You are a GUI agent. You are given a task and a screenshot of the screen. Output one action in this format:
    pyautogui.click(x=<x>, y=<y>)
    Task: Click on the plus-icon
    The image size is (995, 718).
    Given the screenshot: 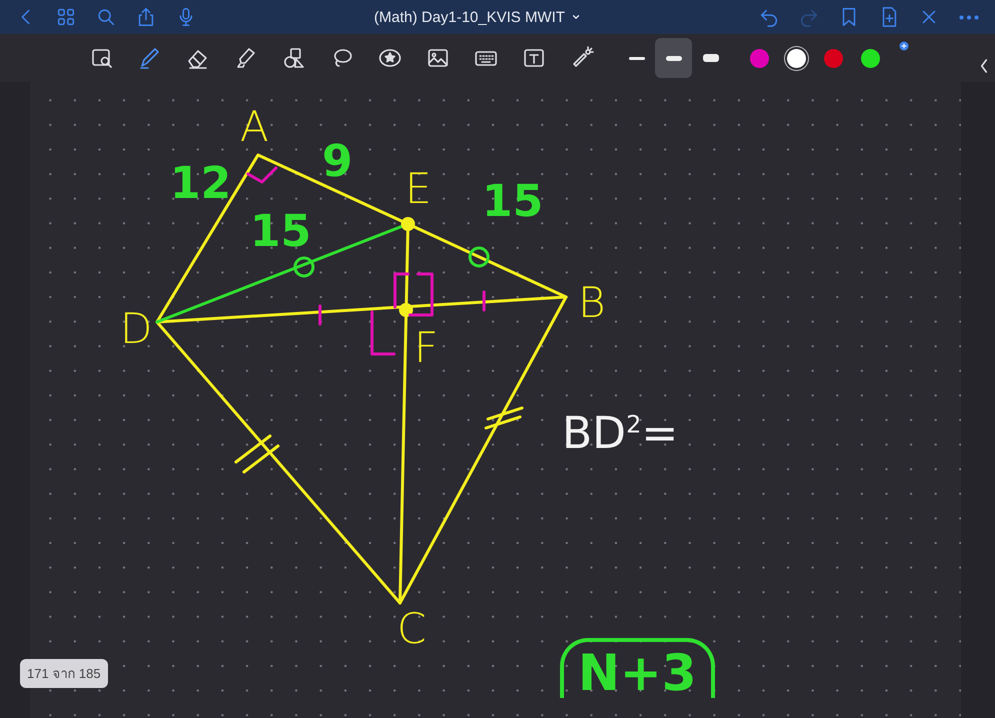 What is the action you would take?
    pyautogui.click(x=904, y=46)
    